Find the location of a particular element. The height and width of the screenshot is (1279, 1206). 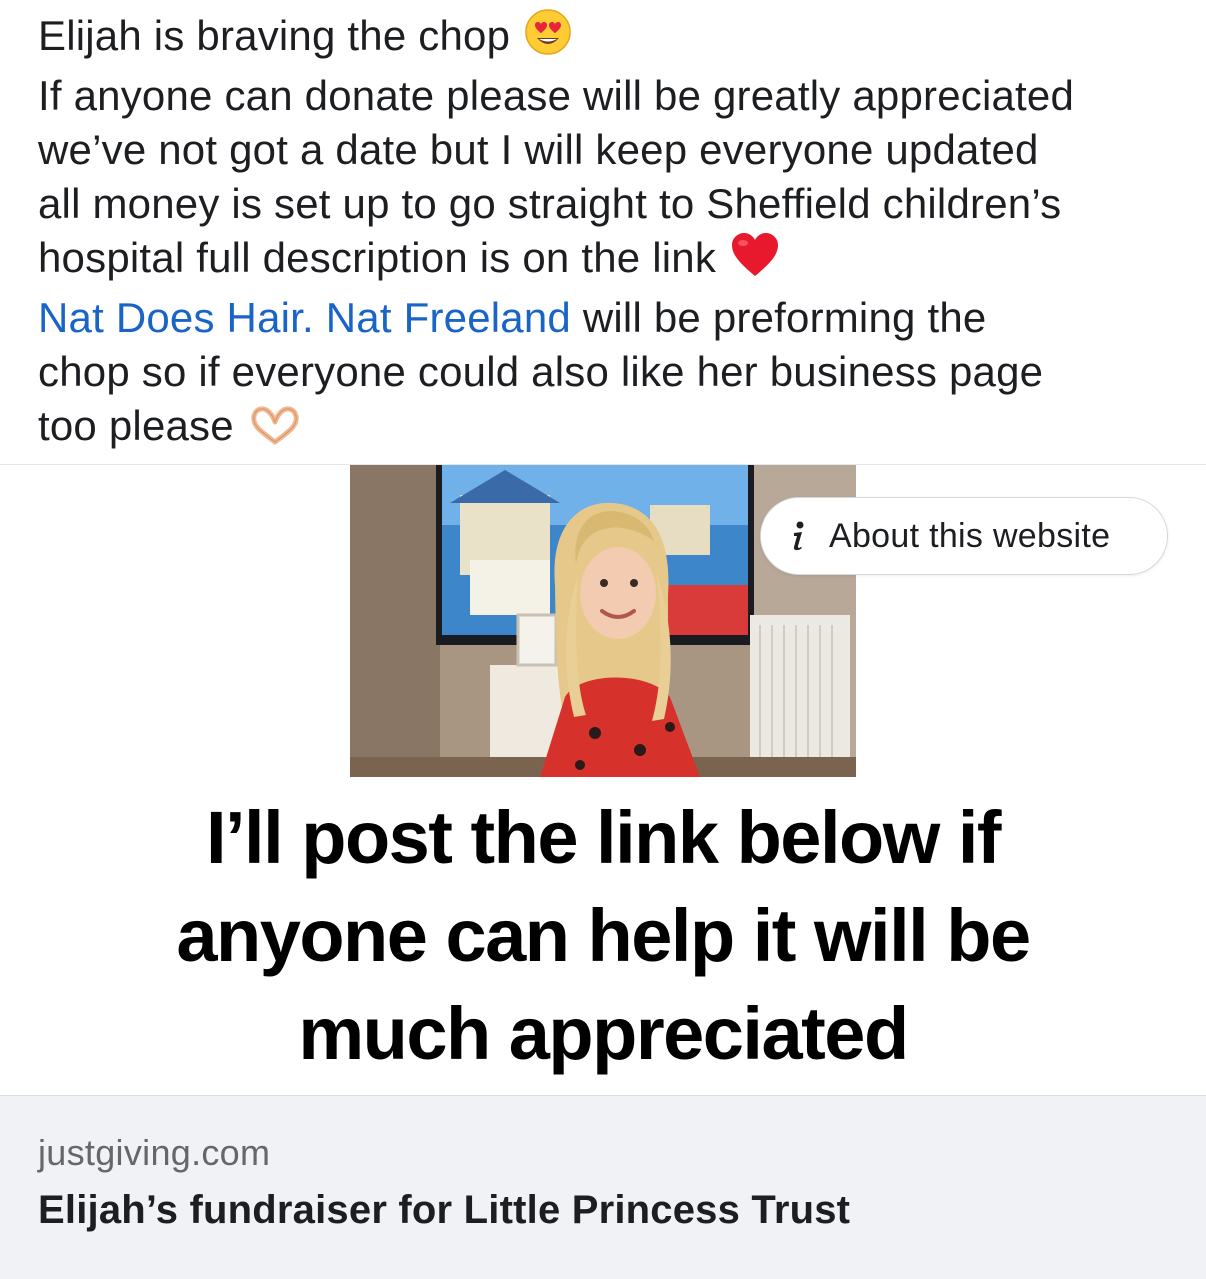

about-this-website-button: About this website is located at coordinates (964, 536).